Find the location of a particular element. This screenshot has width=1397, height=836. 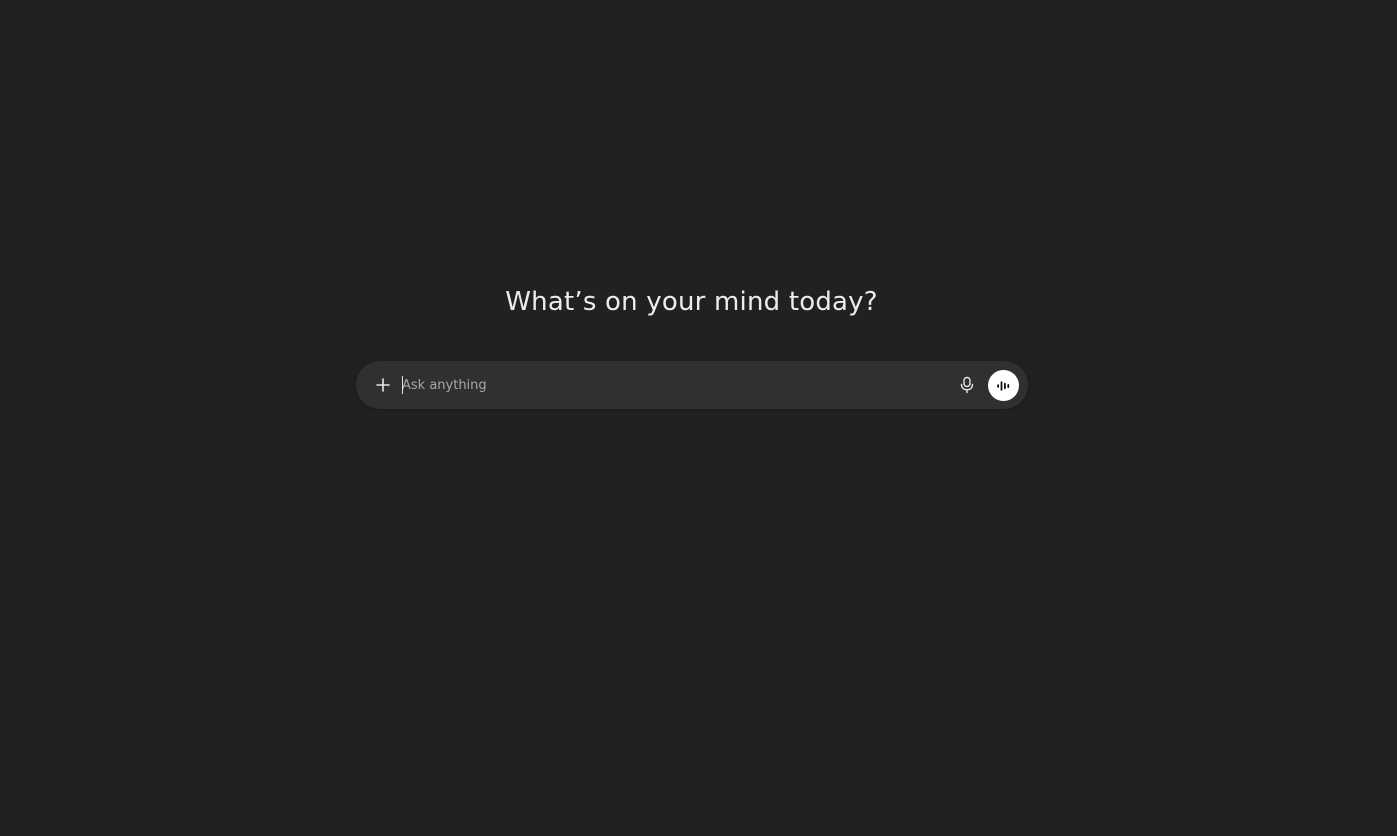

audio-waveform-icon is located at coordinates (1002, 385).